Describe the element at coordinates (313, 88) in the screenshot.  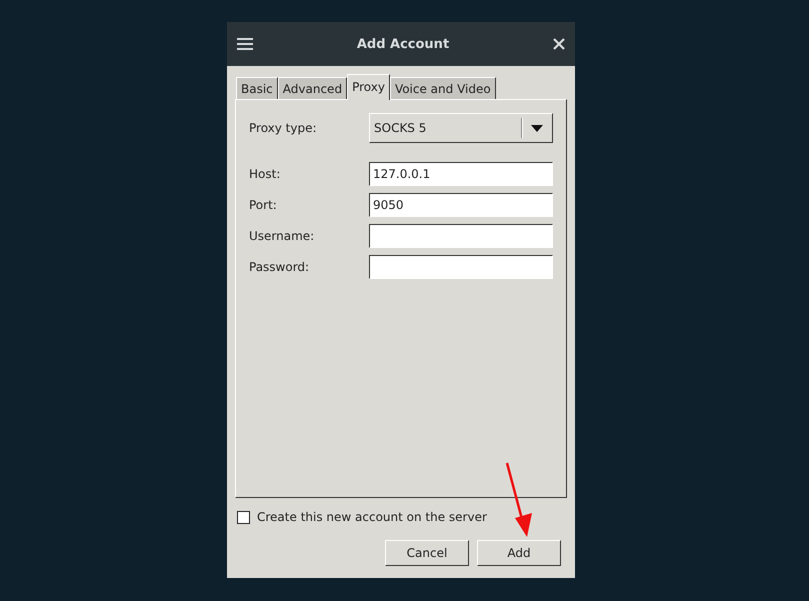
I see `tab: Advanced` at that location.